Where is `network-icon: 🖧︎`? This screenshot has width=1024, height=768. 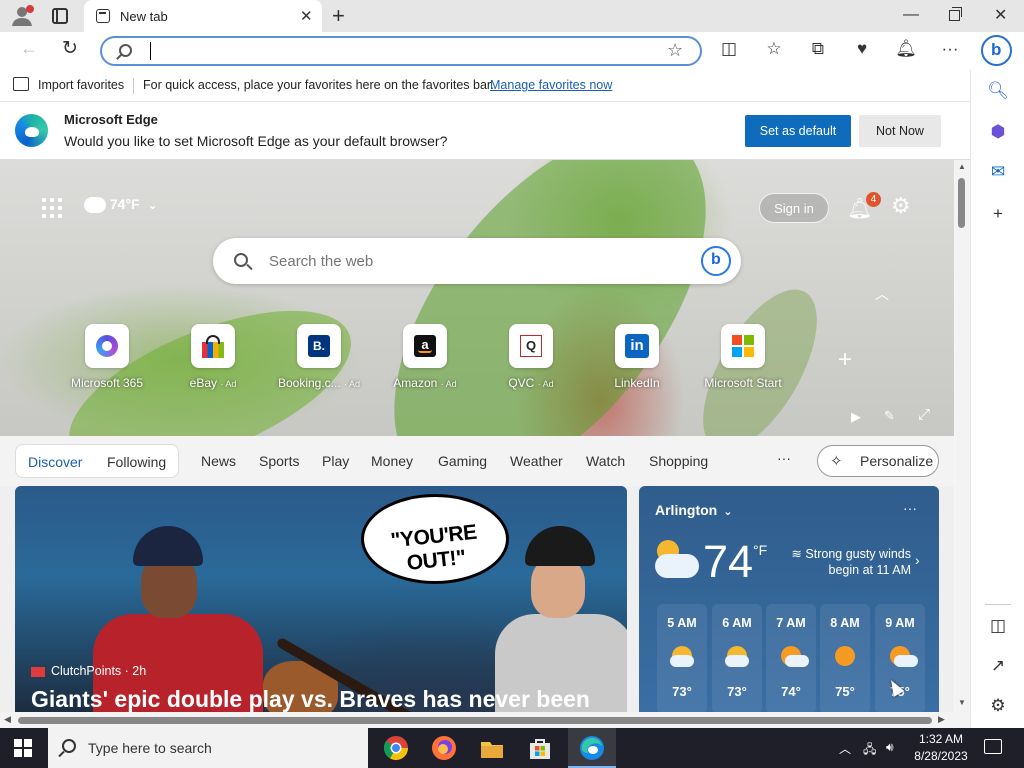
network-icon: 🖧︎ is located at coordinates (869, 750).